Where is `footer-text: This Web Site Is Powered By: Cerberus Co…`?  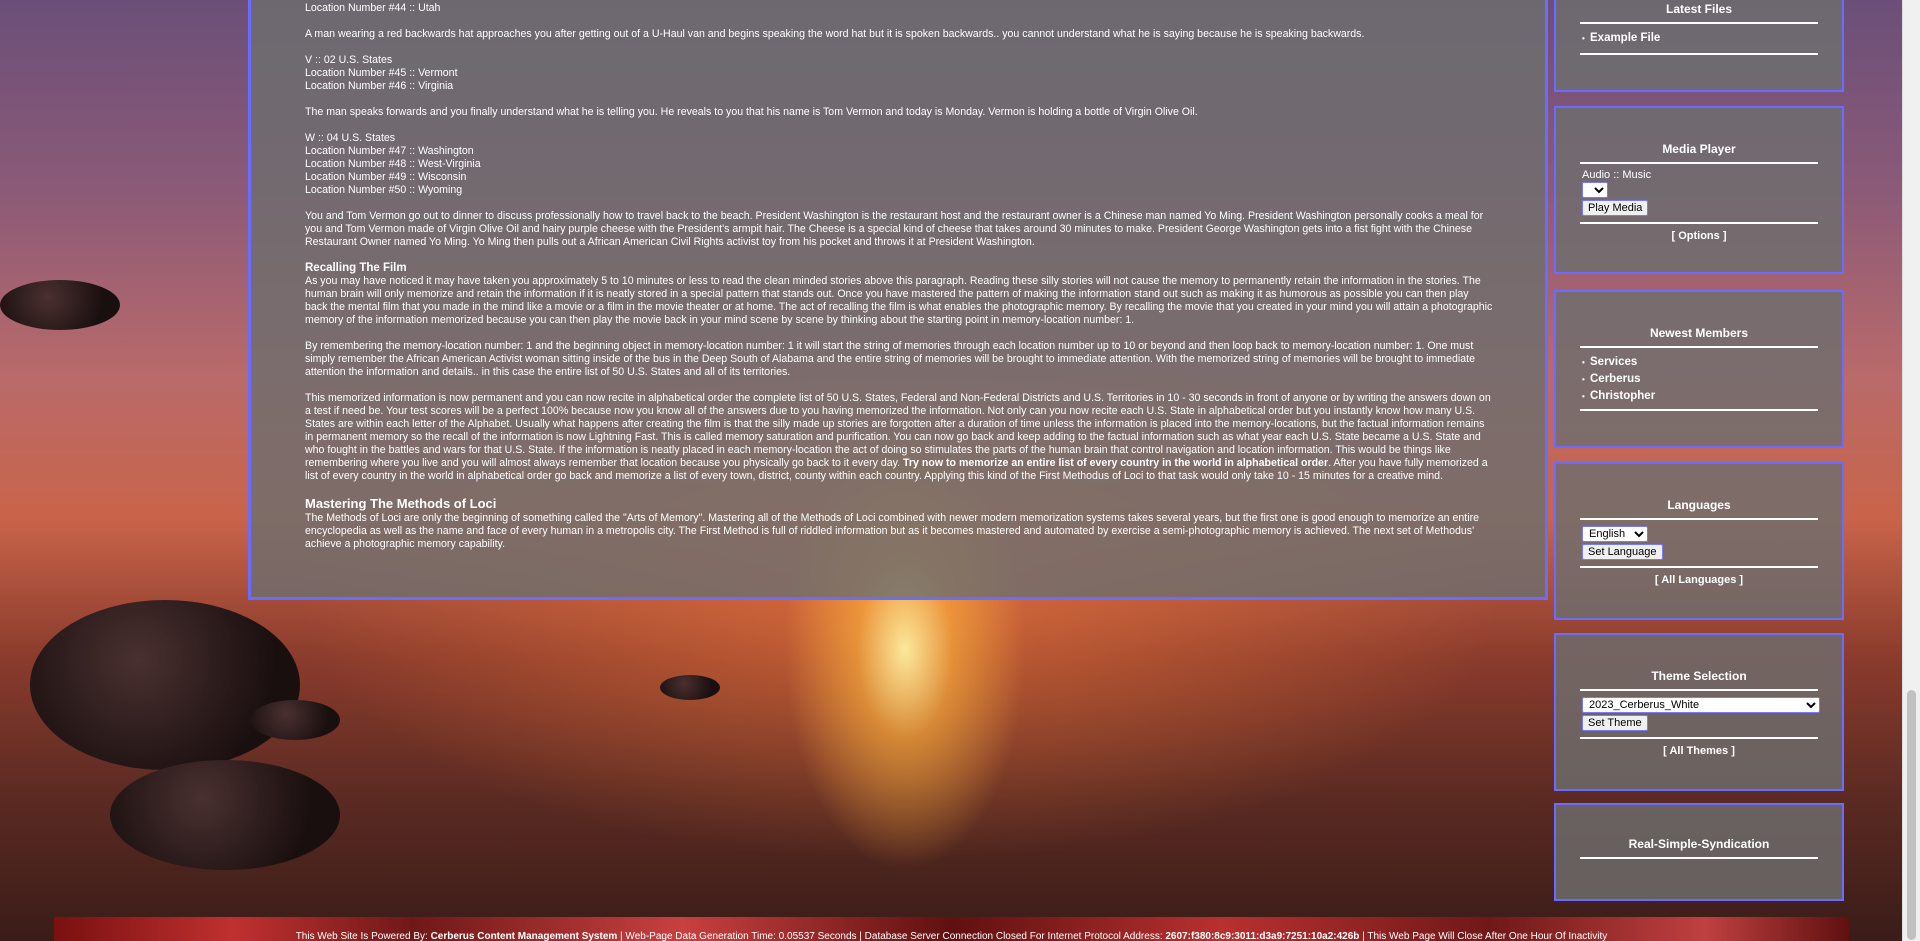 footer-text: This Web Site Is Powered By: Cerberus Co… is located at coordinates (951, 936).